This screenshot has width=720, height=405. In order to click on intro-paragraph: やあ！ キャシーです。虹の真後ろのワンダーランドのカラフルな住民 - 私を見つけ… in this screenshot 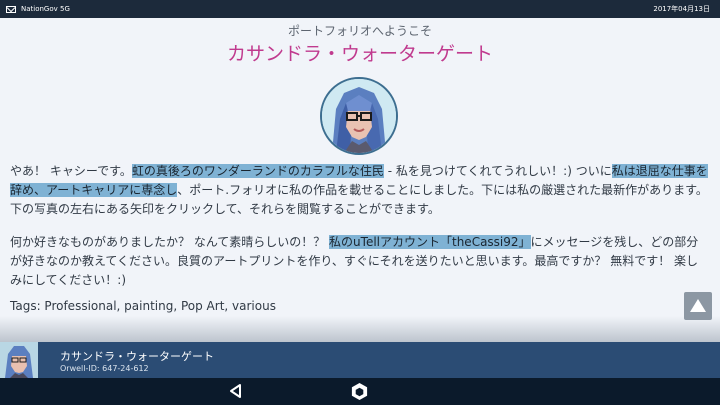, I will do `click(360, 190)`.